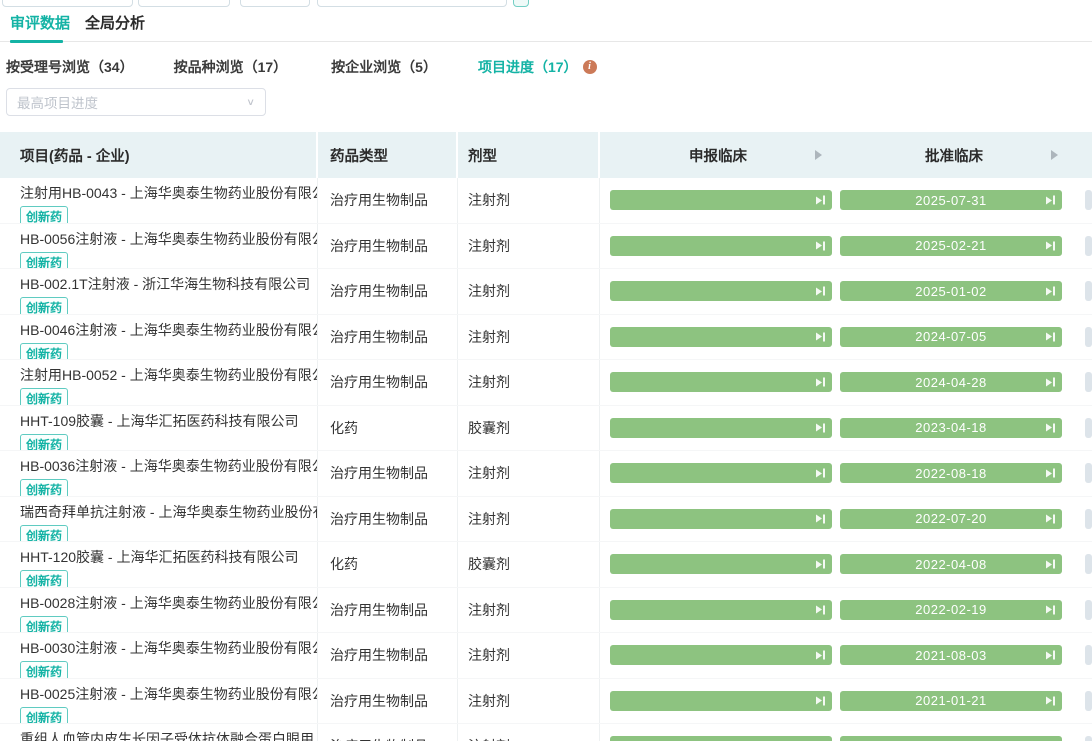 The width and height of the screenshot is (1092, 741). I want to click on clinical-approve-progress-bar: 2024-04-28, so click(951, 382).